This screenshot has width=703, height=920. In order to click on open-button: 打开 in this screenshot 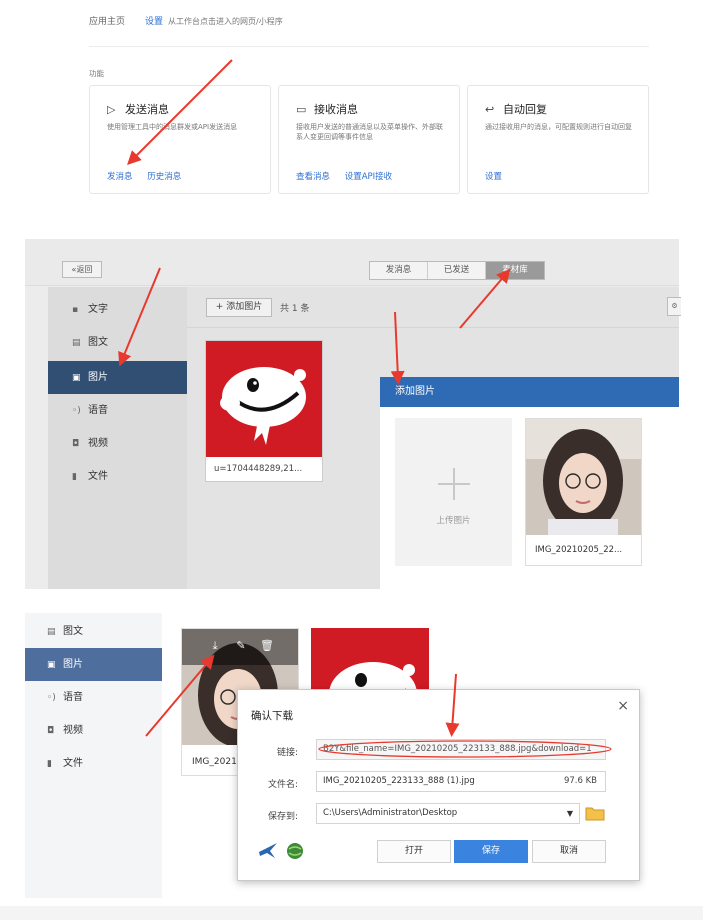, I will do `click(414, 851)`.